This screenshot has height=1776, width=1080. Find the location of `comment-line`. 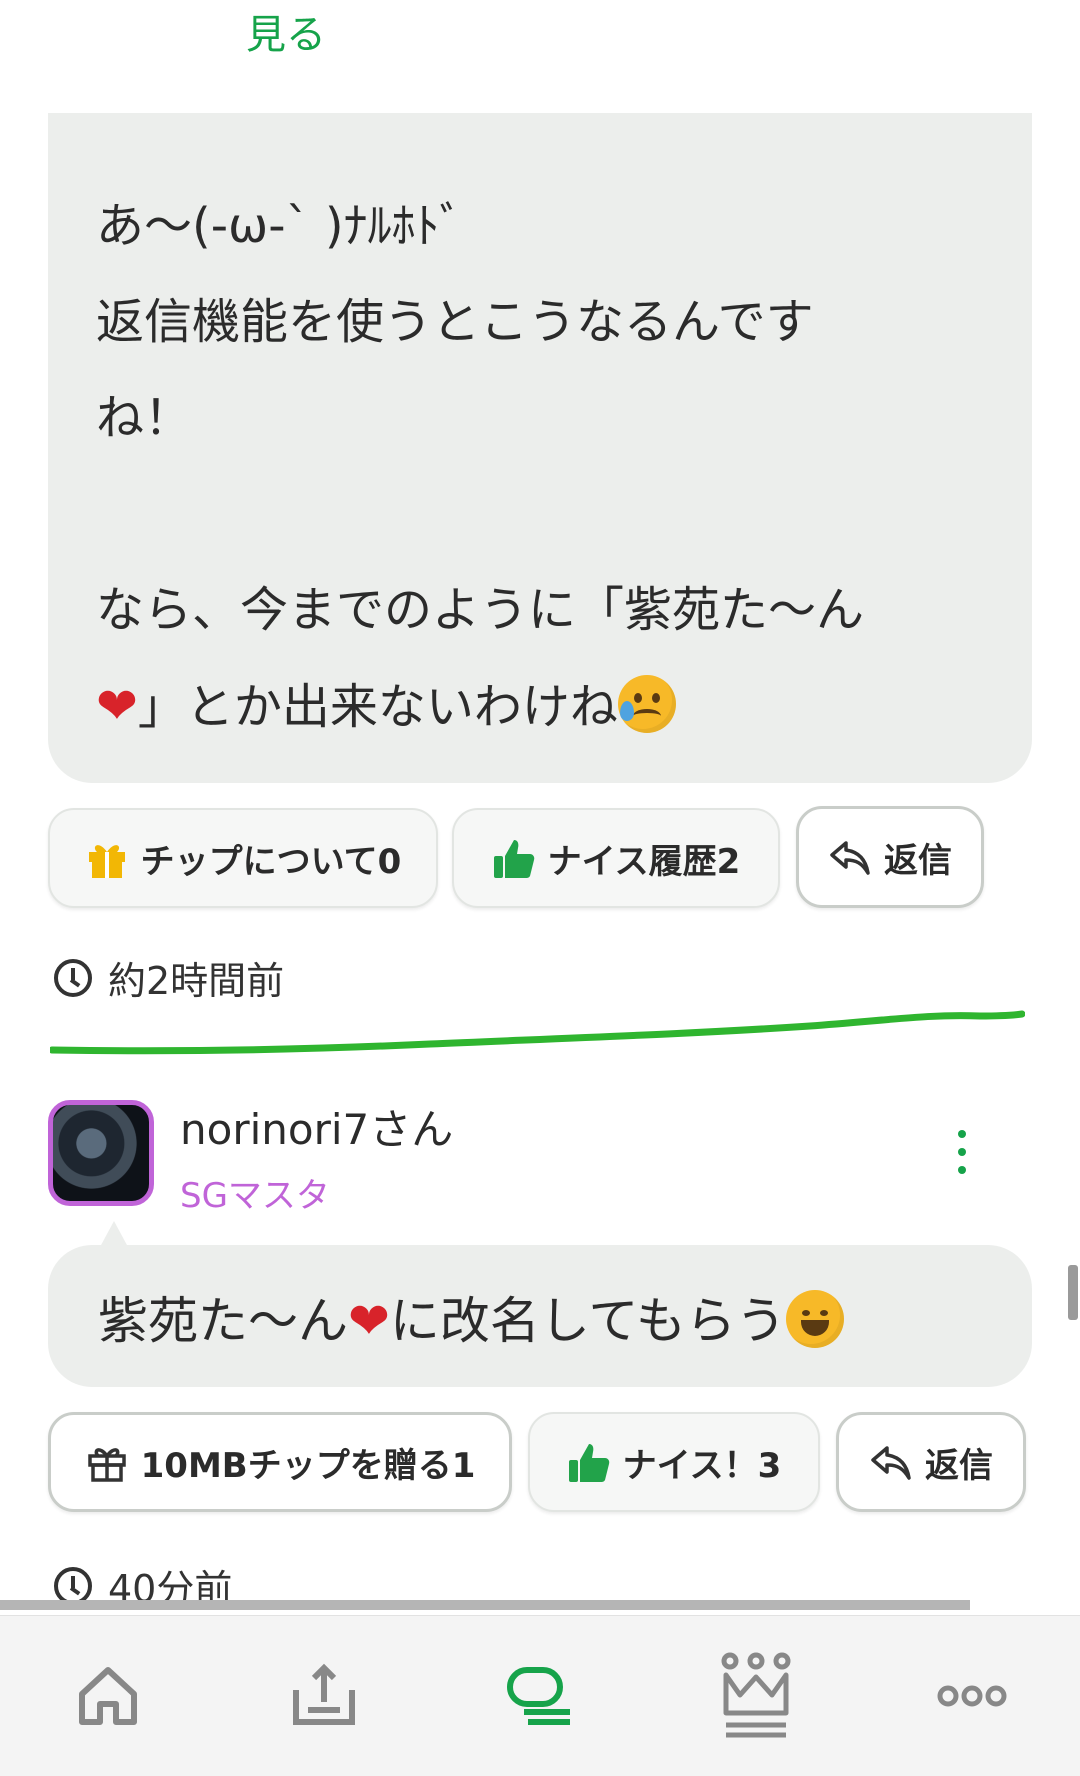

comment-line is located at coordinates (546, 514).